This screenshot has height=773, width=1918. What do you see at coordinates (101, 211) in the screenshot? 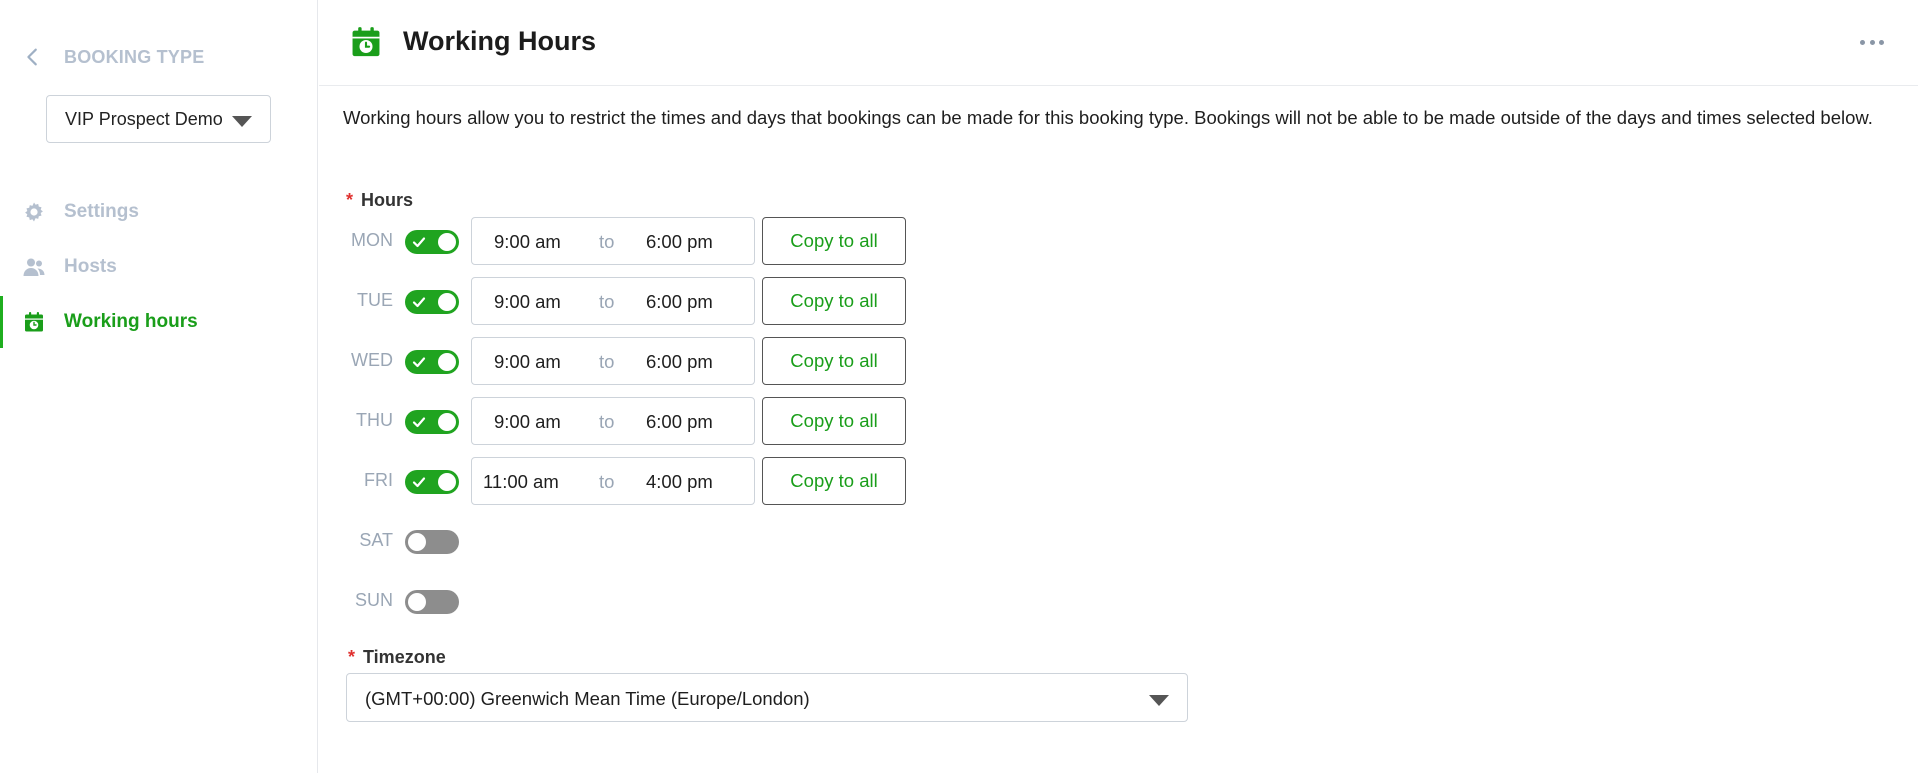
I see `sidebar-item-label: Settings` at bounding box center [101, 211].